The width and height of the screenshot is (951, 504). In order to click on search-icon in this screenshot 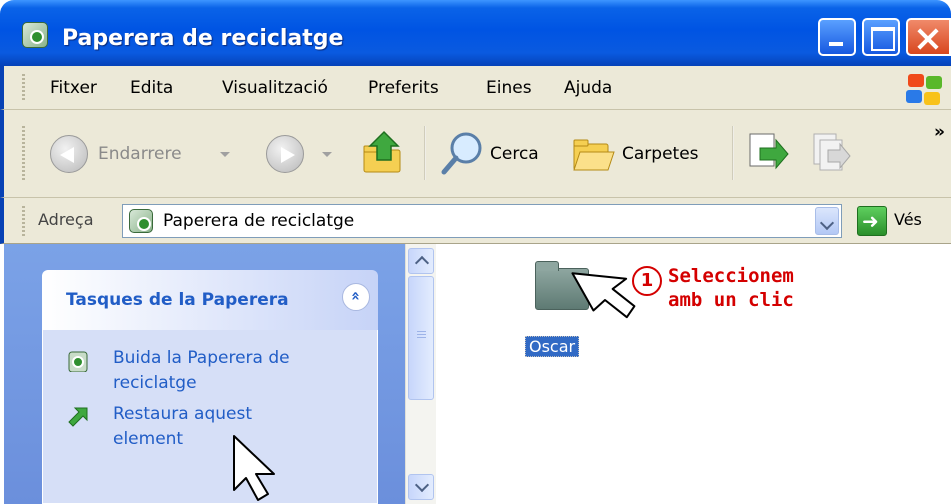, I will do `click(461, 153)`.